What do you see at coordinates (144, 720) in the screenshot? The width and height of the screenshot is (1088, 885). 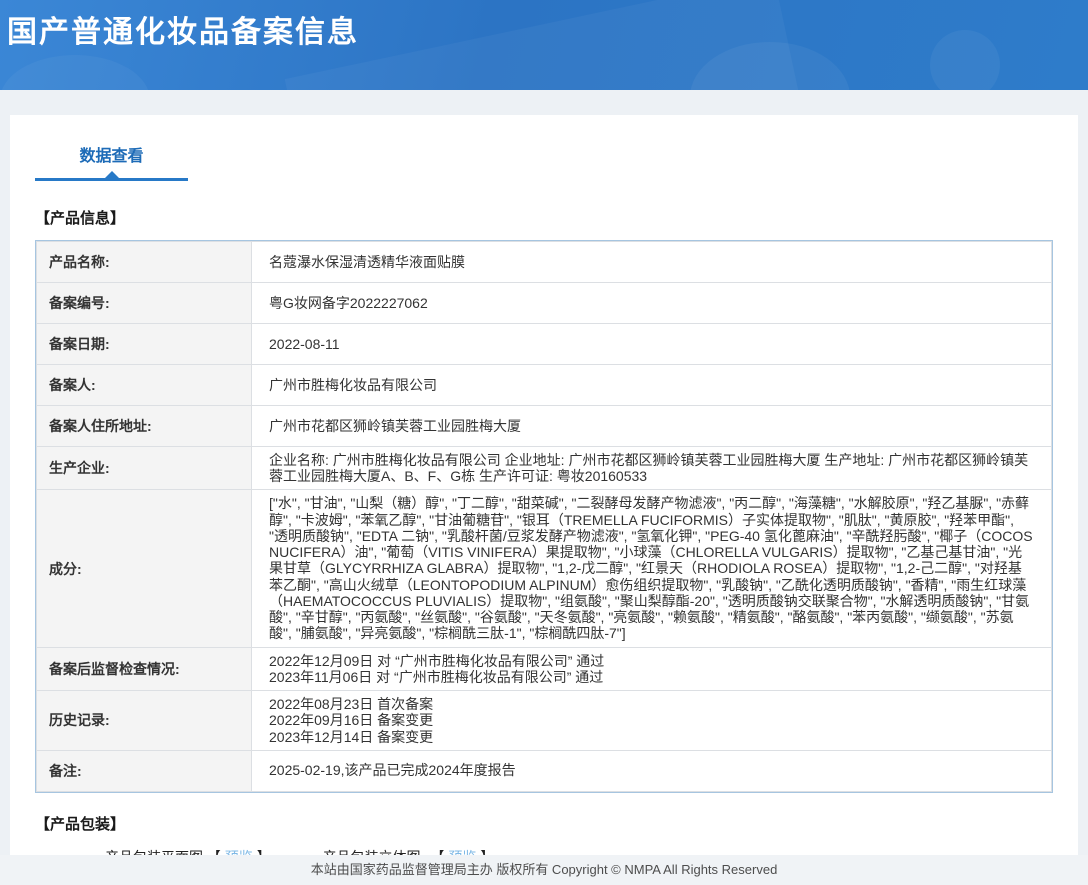 I see `row-label-history: 历史记录:` at bounding box center [144, 720].